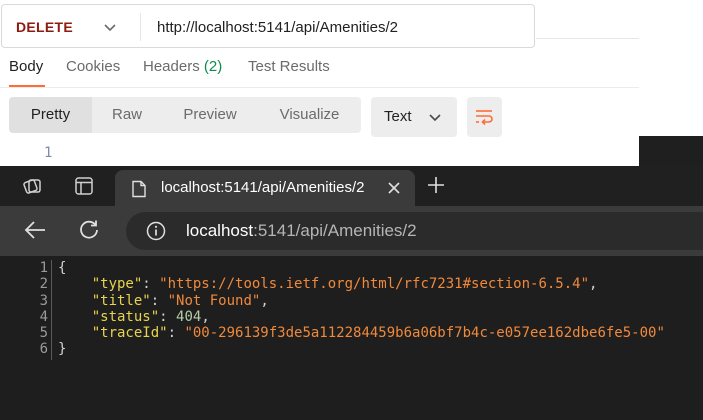  What do you see at coordinates (156, 231) in the screenshot?
I see `info-icon` at bounding box center [156, 231].